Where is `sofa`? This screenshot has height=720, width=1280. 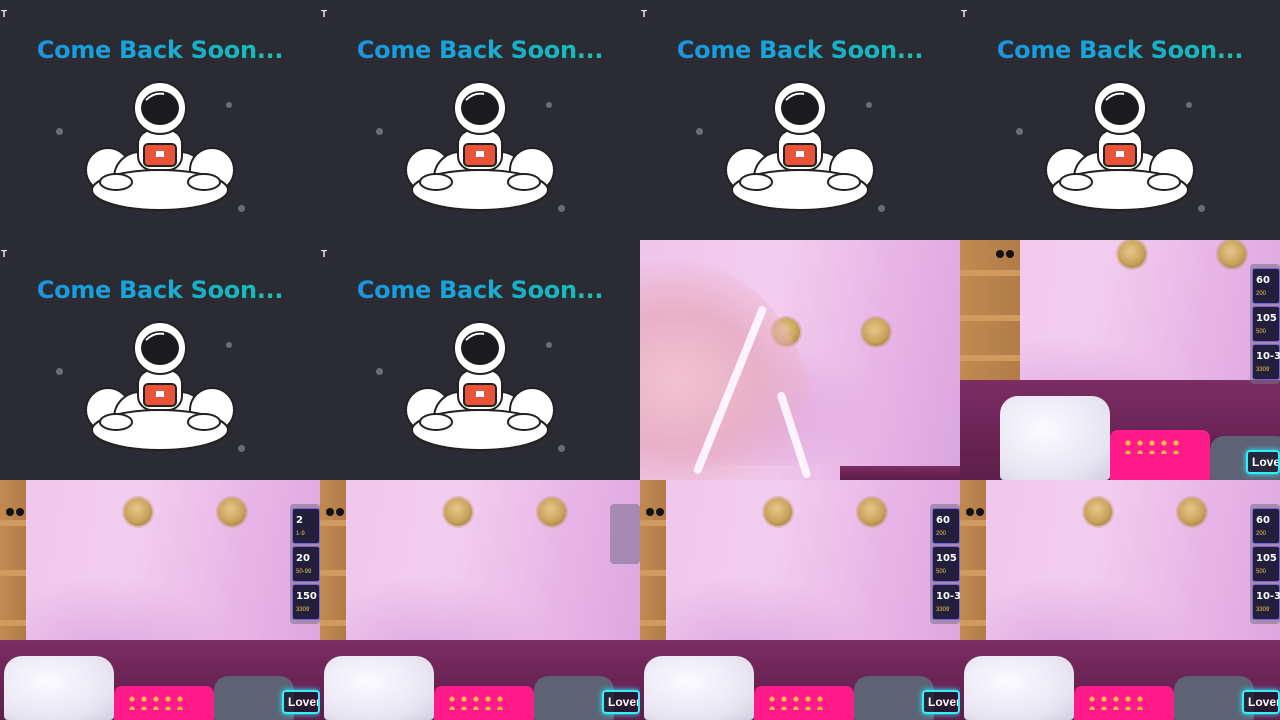 sofa is located at coordinates (900, 473).